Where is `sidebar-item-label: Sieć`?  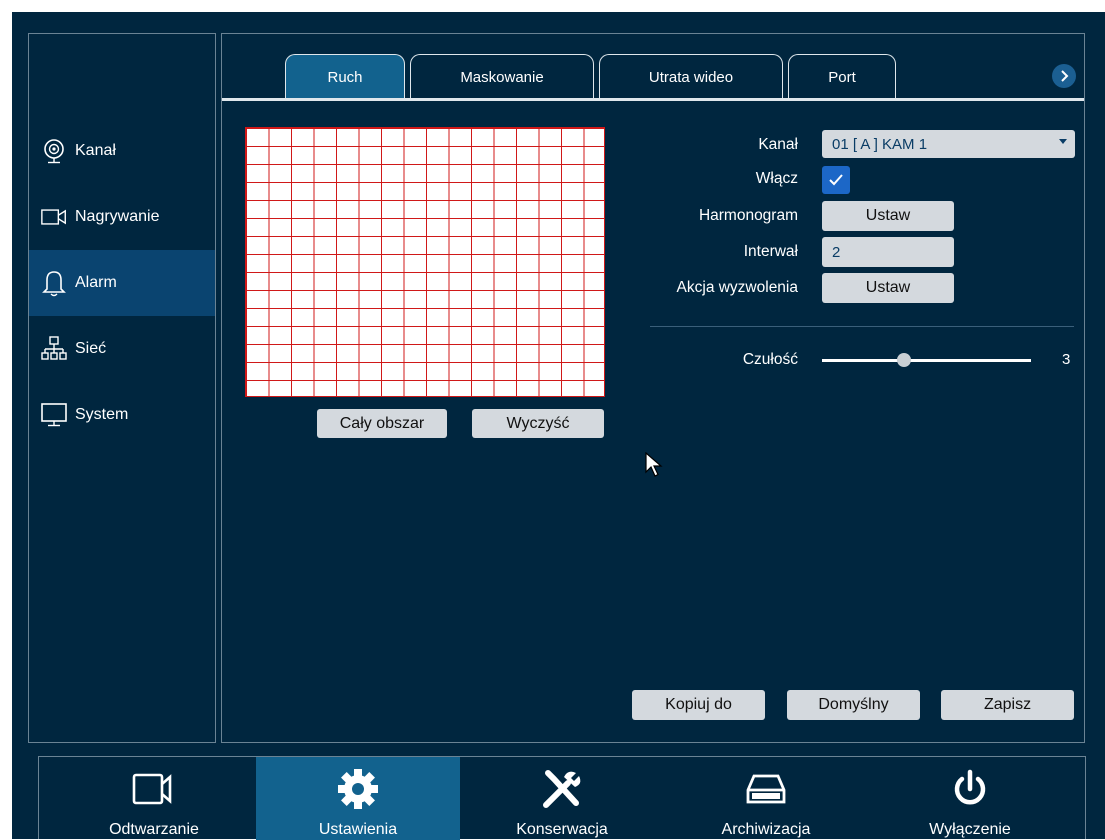
sidebar-item-label: Sieć is located at coordinates (91, 348).